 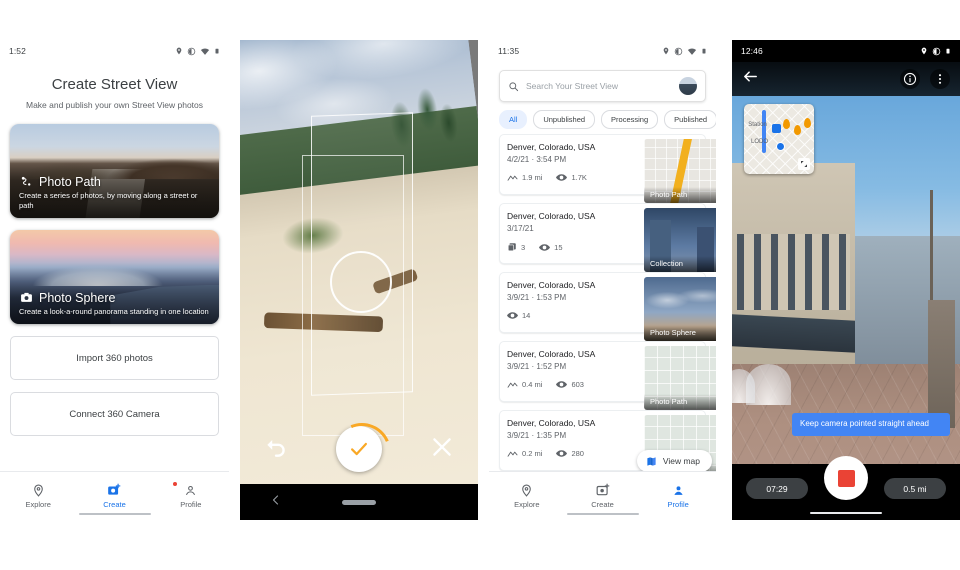 I want to click on chip-processing: Processing, so click(x=630, y=119).